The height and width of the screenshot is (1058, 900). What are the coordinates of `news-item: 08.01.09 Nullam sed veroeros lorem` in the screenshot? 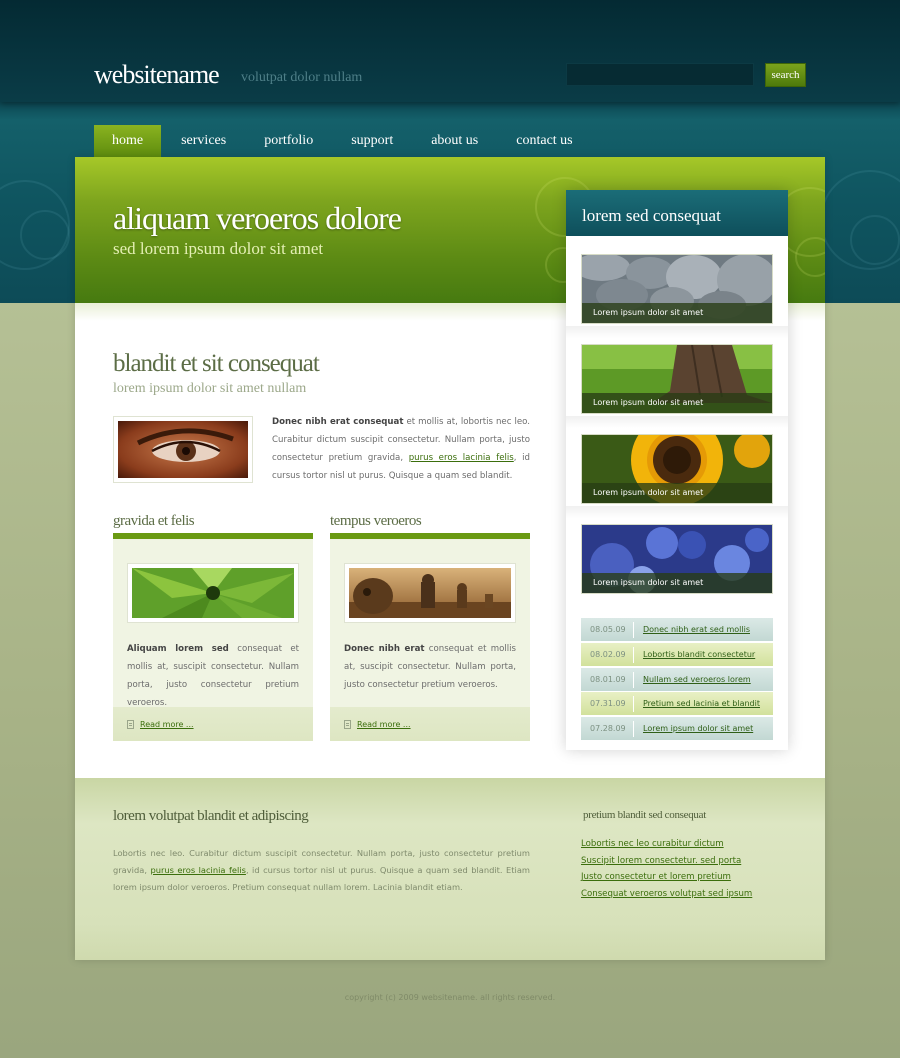 It's located at (677, 680).